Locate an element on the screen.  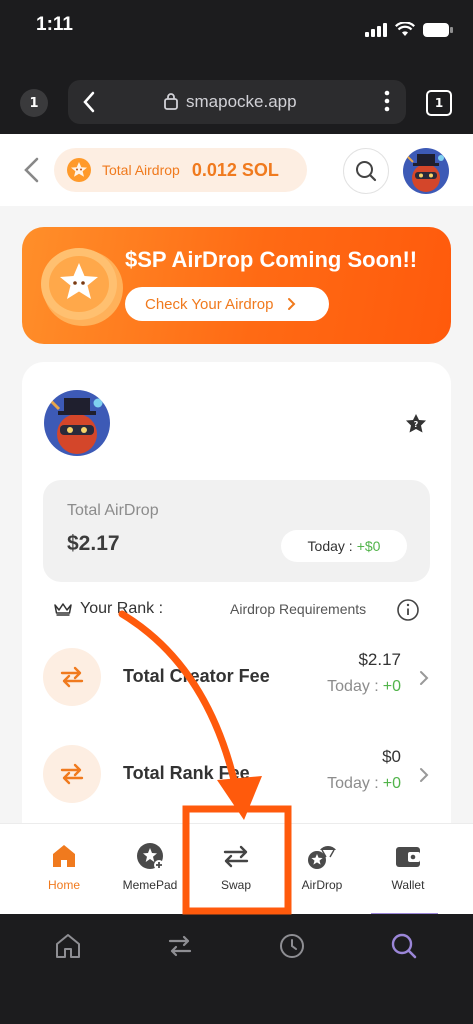
crown-icon is located at coordinates (63, 609).